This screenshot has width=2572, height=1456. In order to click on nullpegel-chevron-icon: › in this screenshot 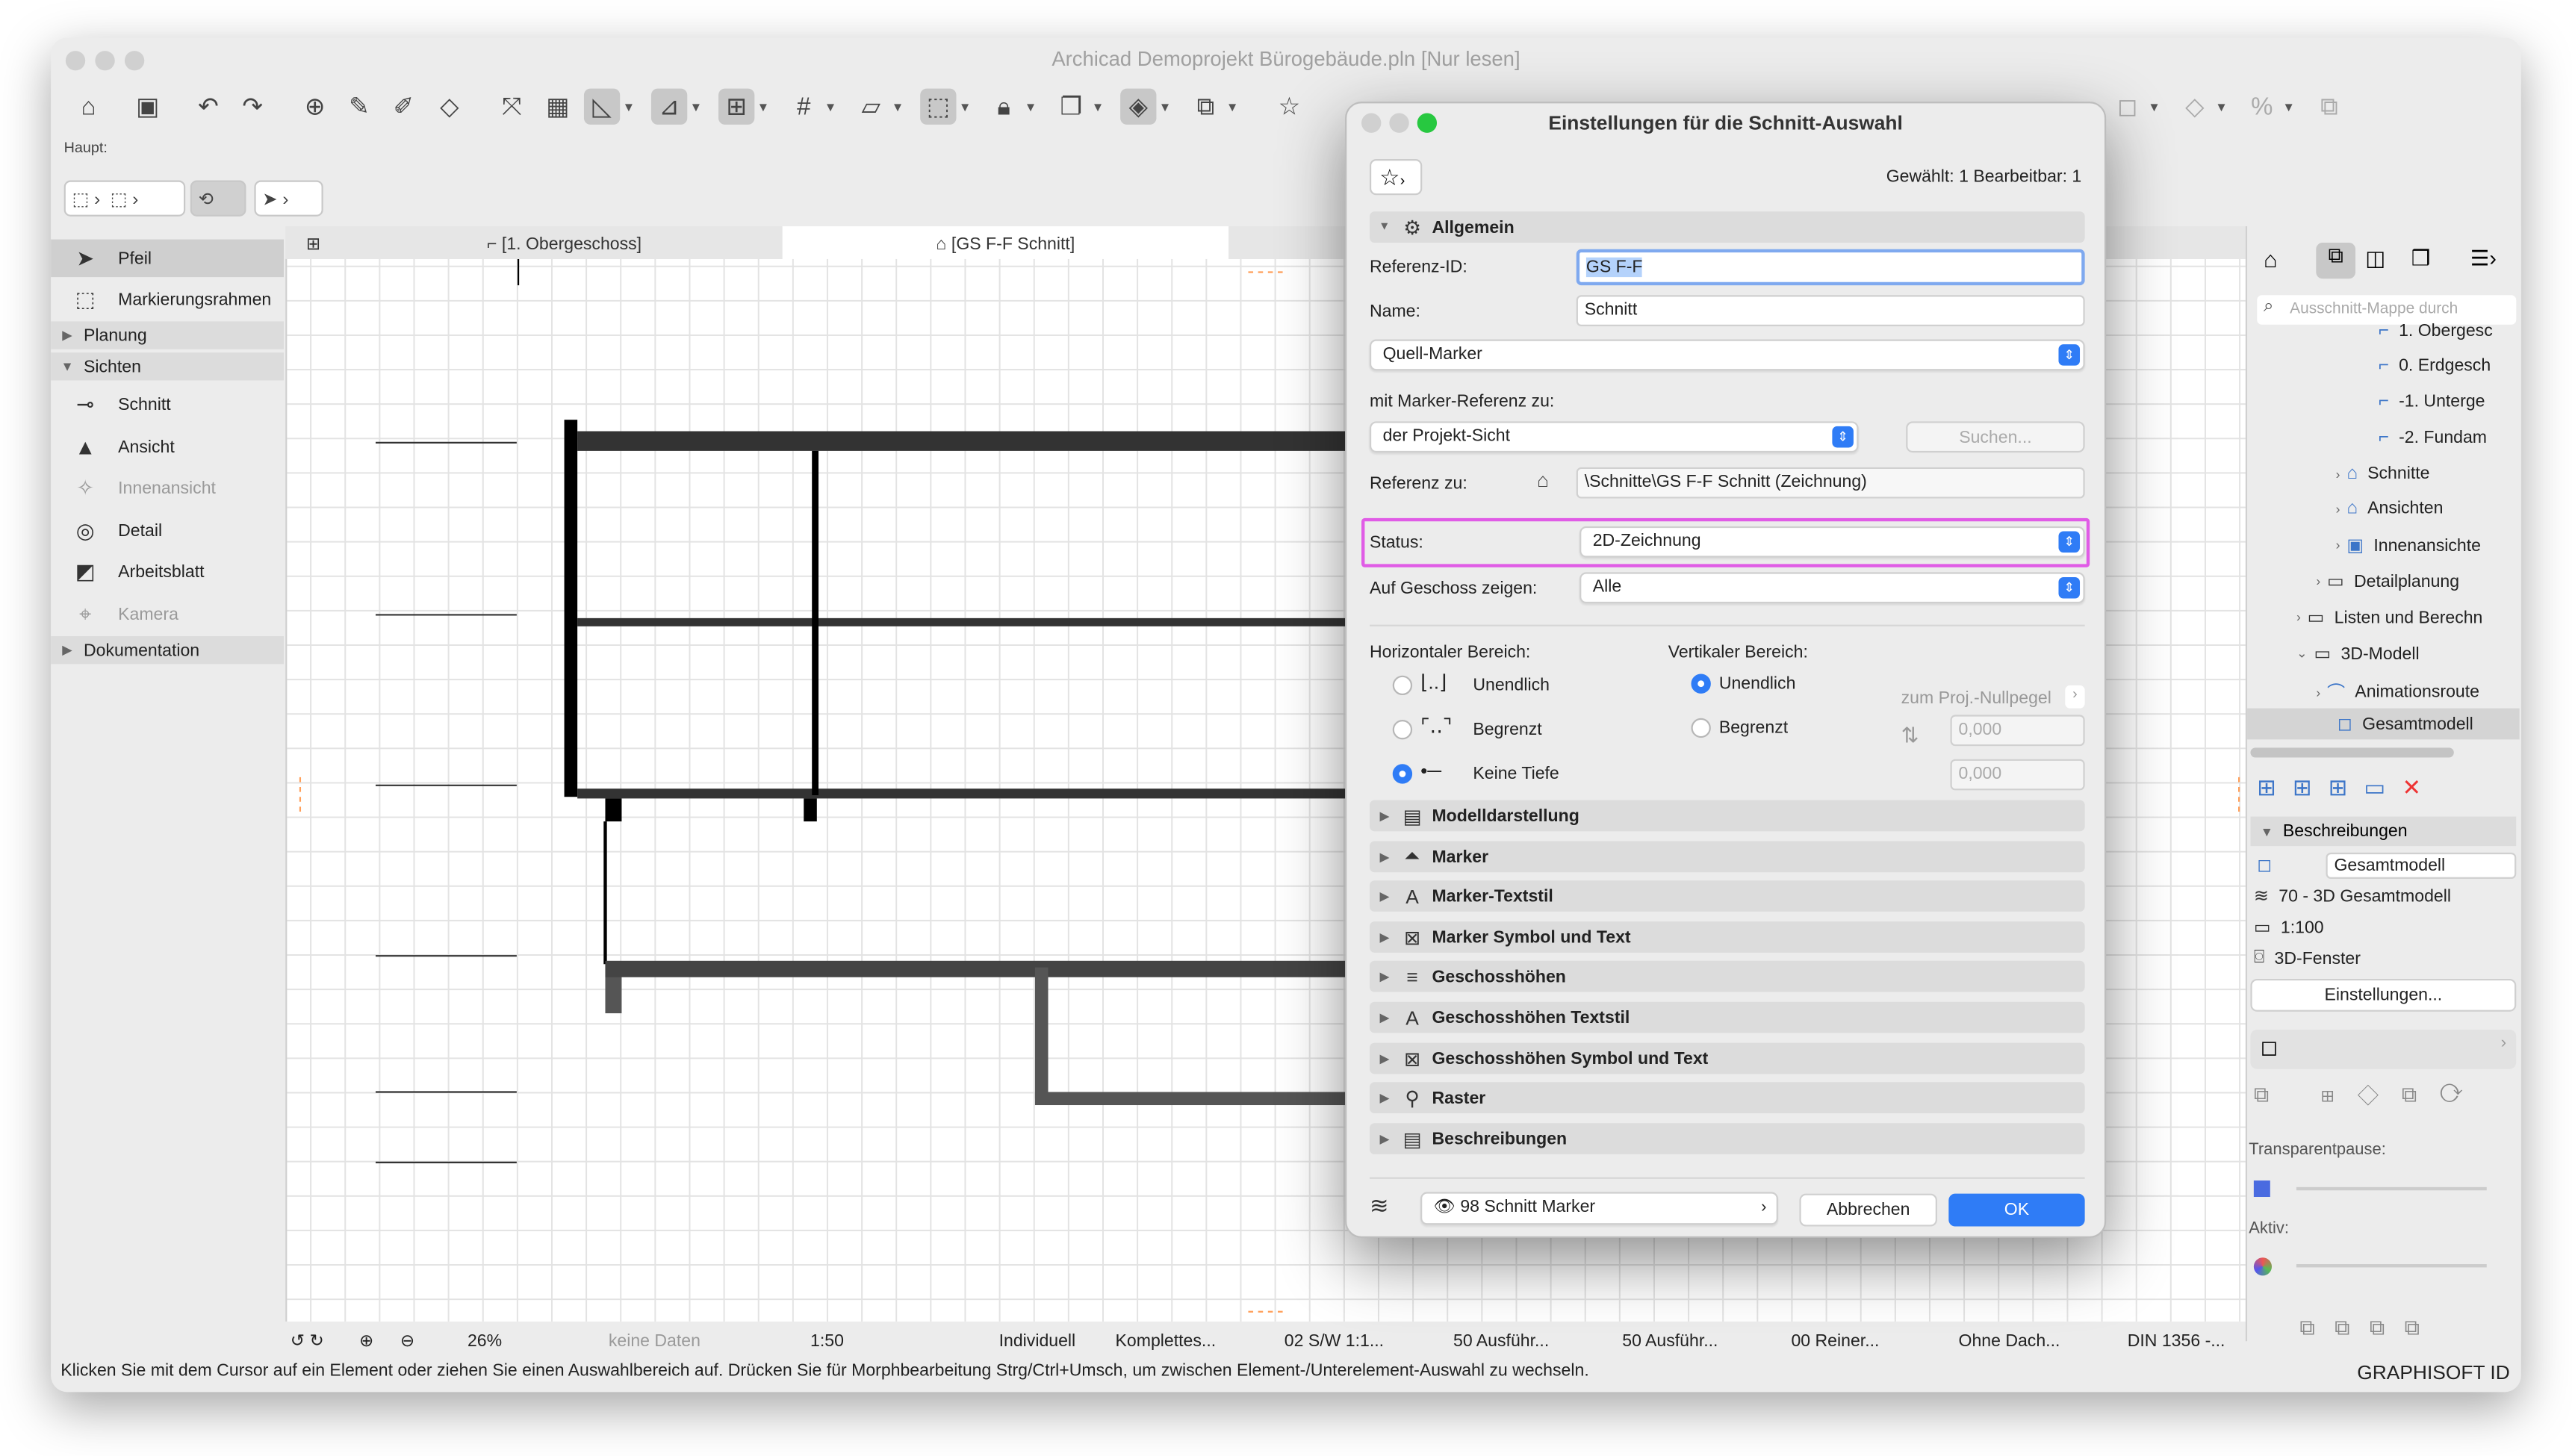, I will do `click(2075, 697)`.